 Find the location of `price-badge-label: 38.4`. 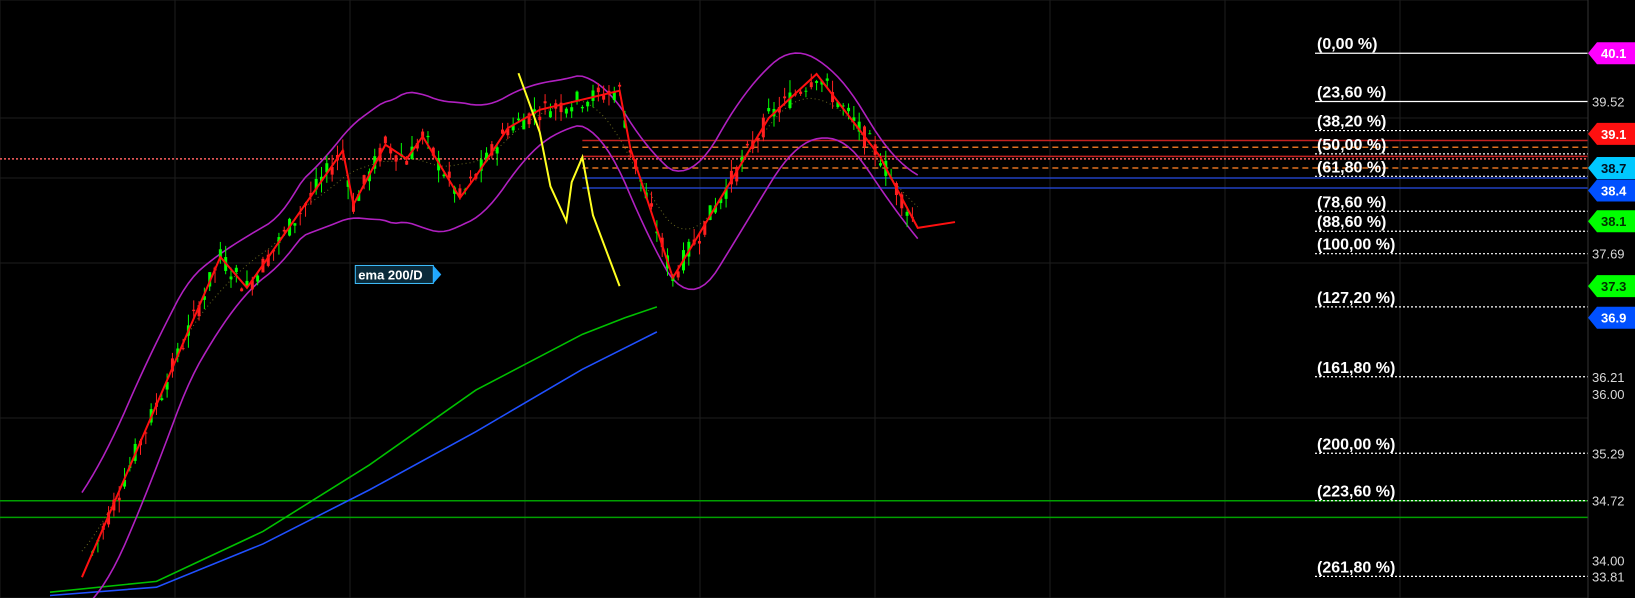

price-badge-label: 38.4 is located at coordinates (1614, 190).